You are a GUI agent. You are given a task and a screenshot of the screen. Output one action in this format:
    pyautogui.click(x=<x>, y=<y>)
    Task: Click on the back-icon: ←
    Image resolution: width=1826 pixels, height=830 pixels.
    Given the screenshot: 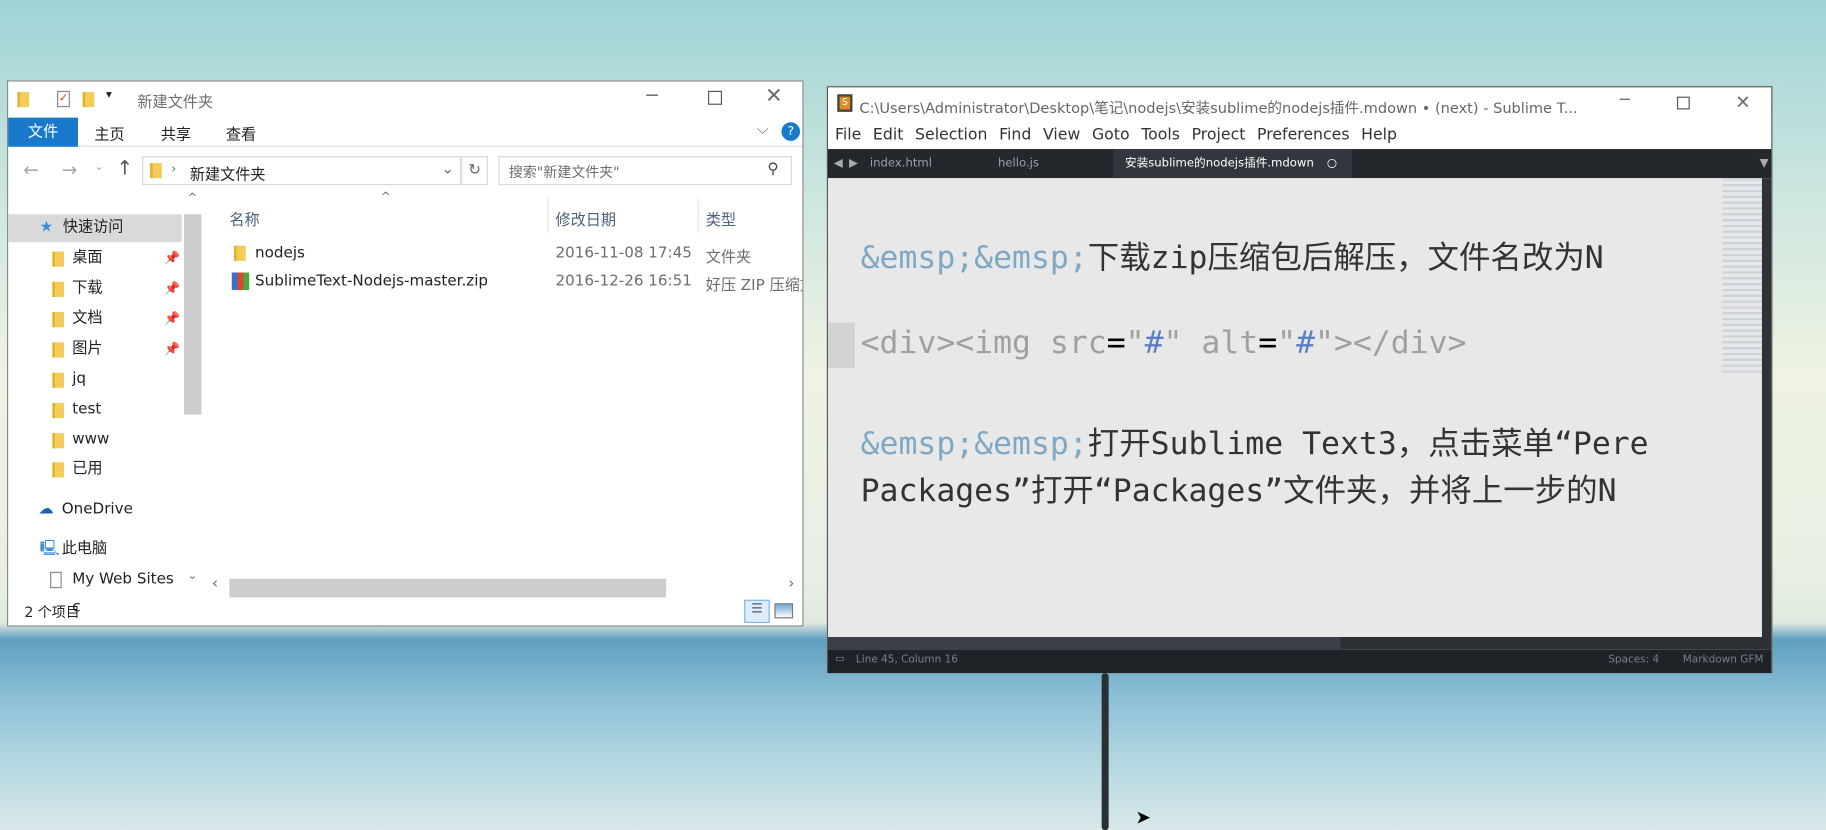 What is the action you would take?
    pyautogui.click(x=31, y=169)
    